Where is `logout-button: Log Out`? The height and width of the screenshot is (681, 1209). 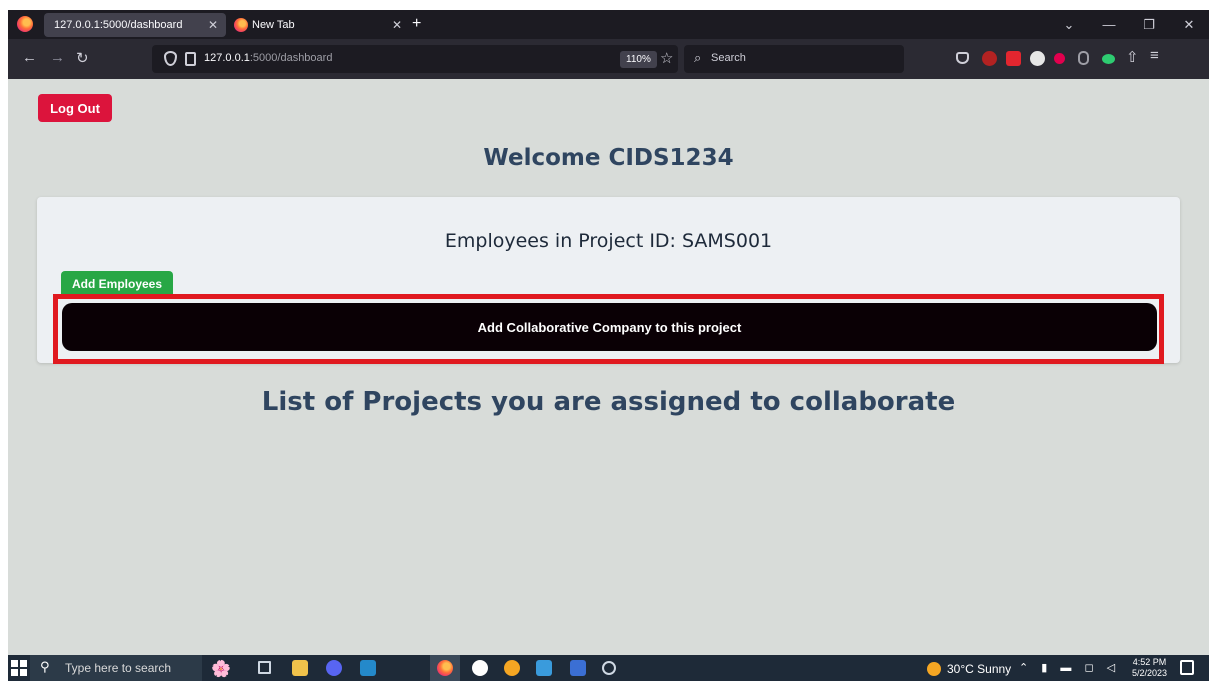 logout-button: Log Out is located at coordinates (75, 108).